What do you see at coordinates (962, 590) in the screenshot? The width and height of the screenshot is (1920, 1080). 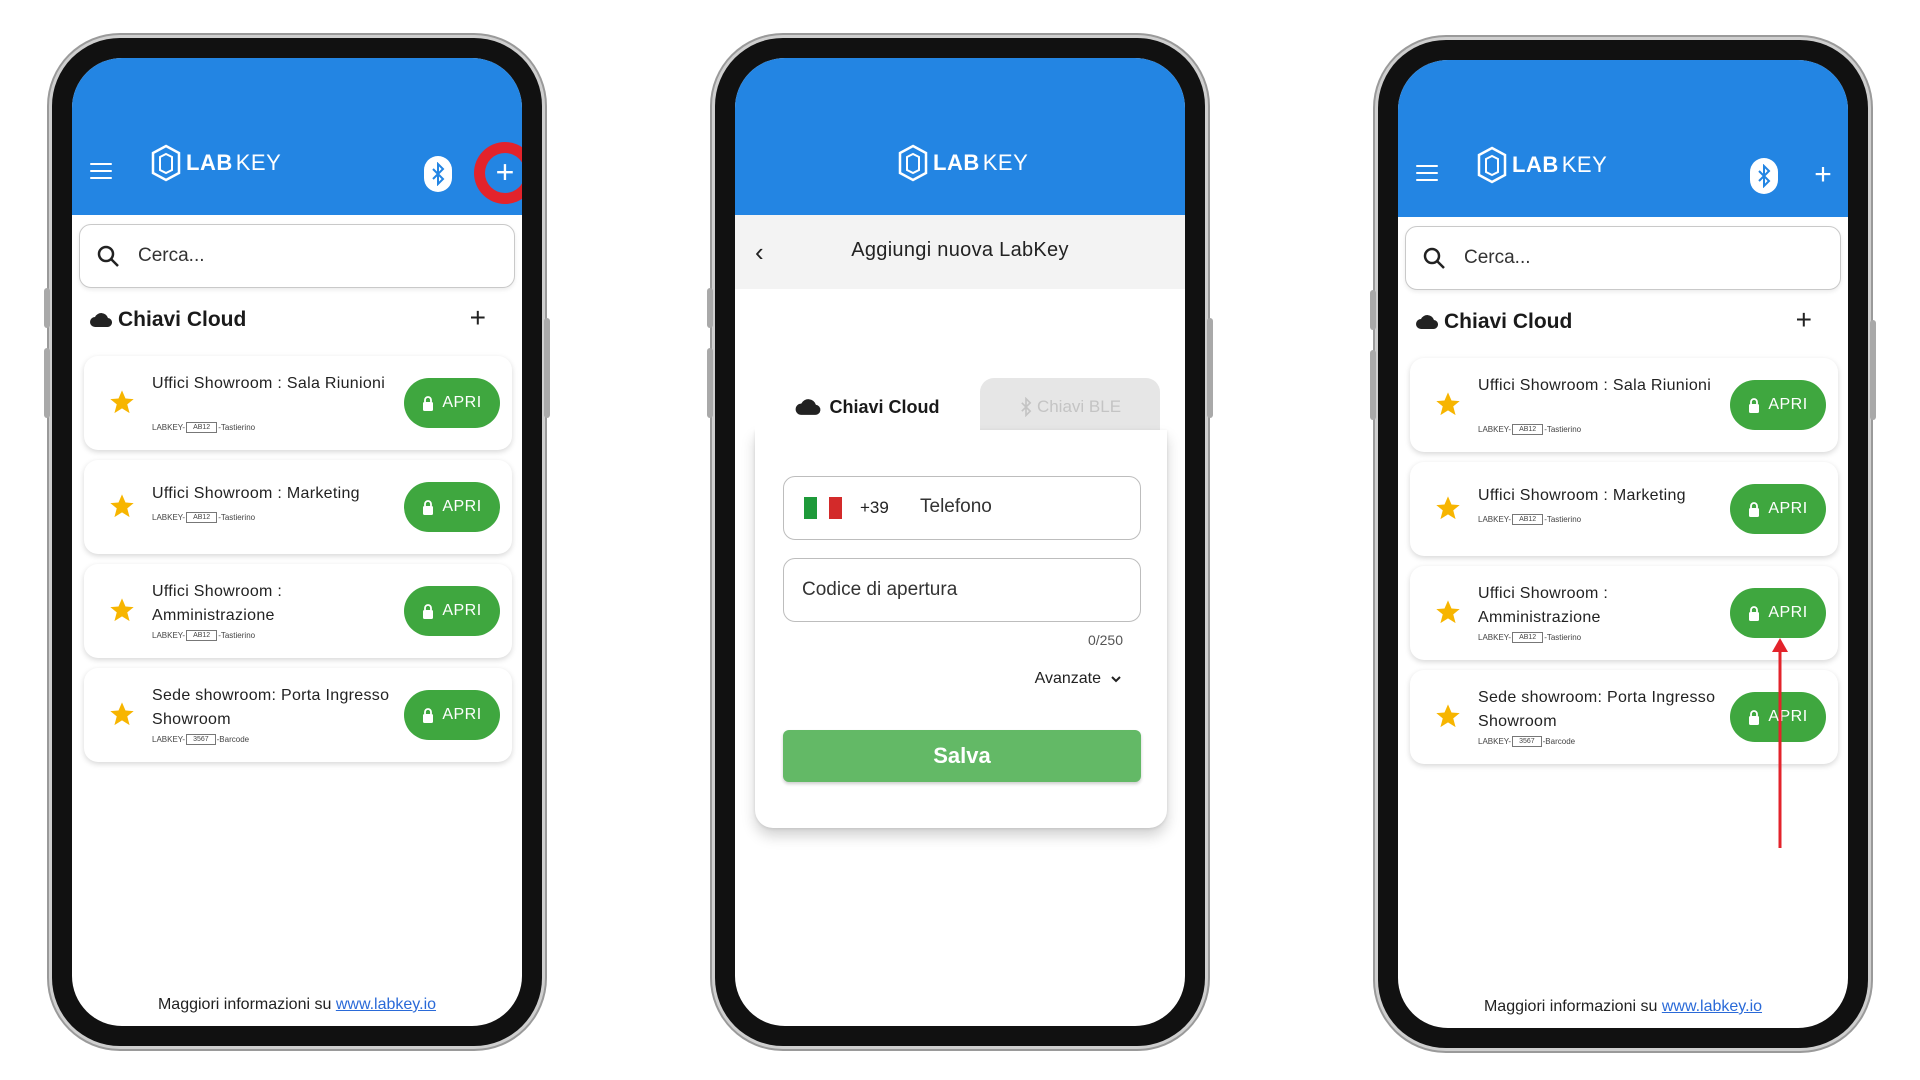 I see `opening-code-field: Codice di apertura` at bounding box center [962, 590].